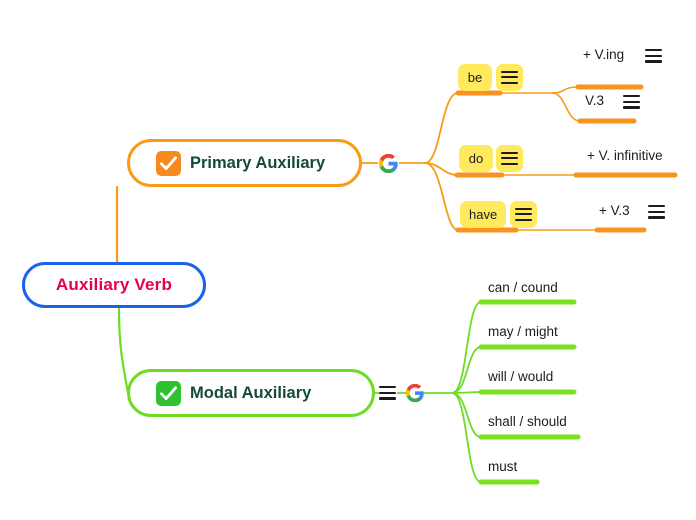 The height and width of the screenshot is (520, 696). I want to click on branch-node-primary-auxiliary: Primary Auxiliary, so click(244, 163).